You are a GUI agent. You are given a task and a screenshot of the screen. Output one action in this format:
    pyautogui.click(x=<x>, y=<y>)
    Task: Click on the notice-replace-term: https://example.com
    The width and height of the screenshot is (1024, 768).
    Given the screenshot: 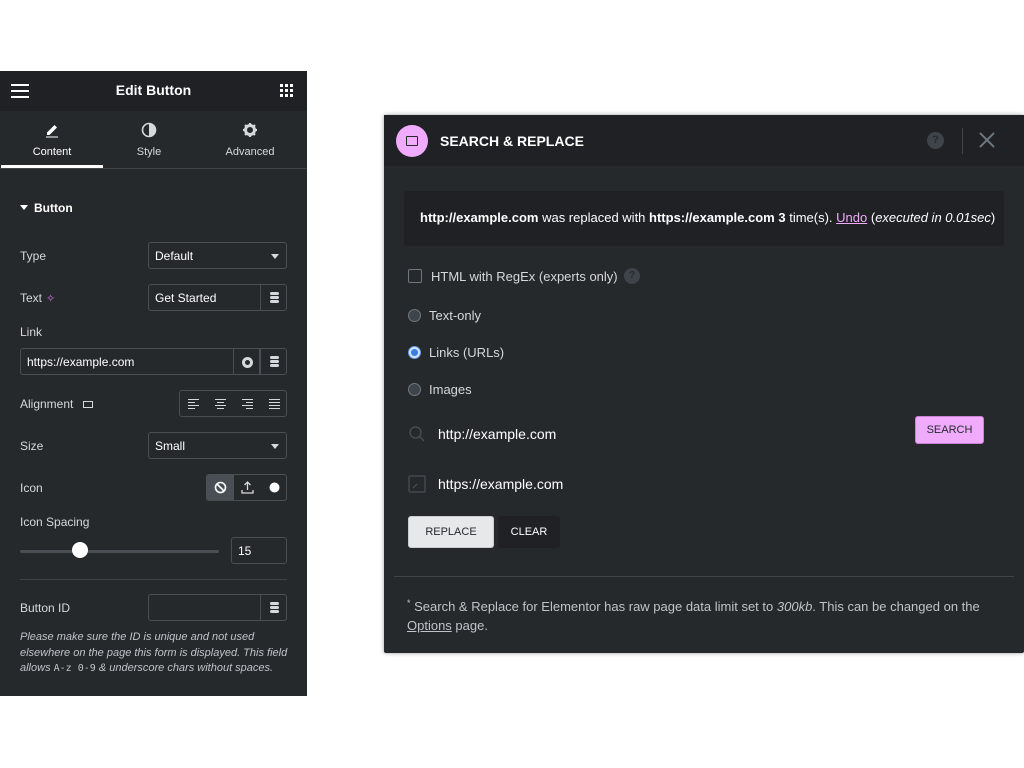 What is the action you would take?
    pyautogui.click(x=712, y=217)
    